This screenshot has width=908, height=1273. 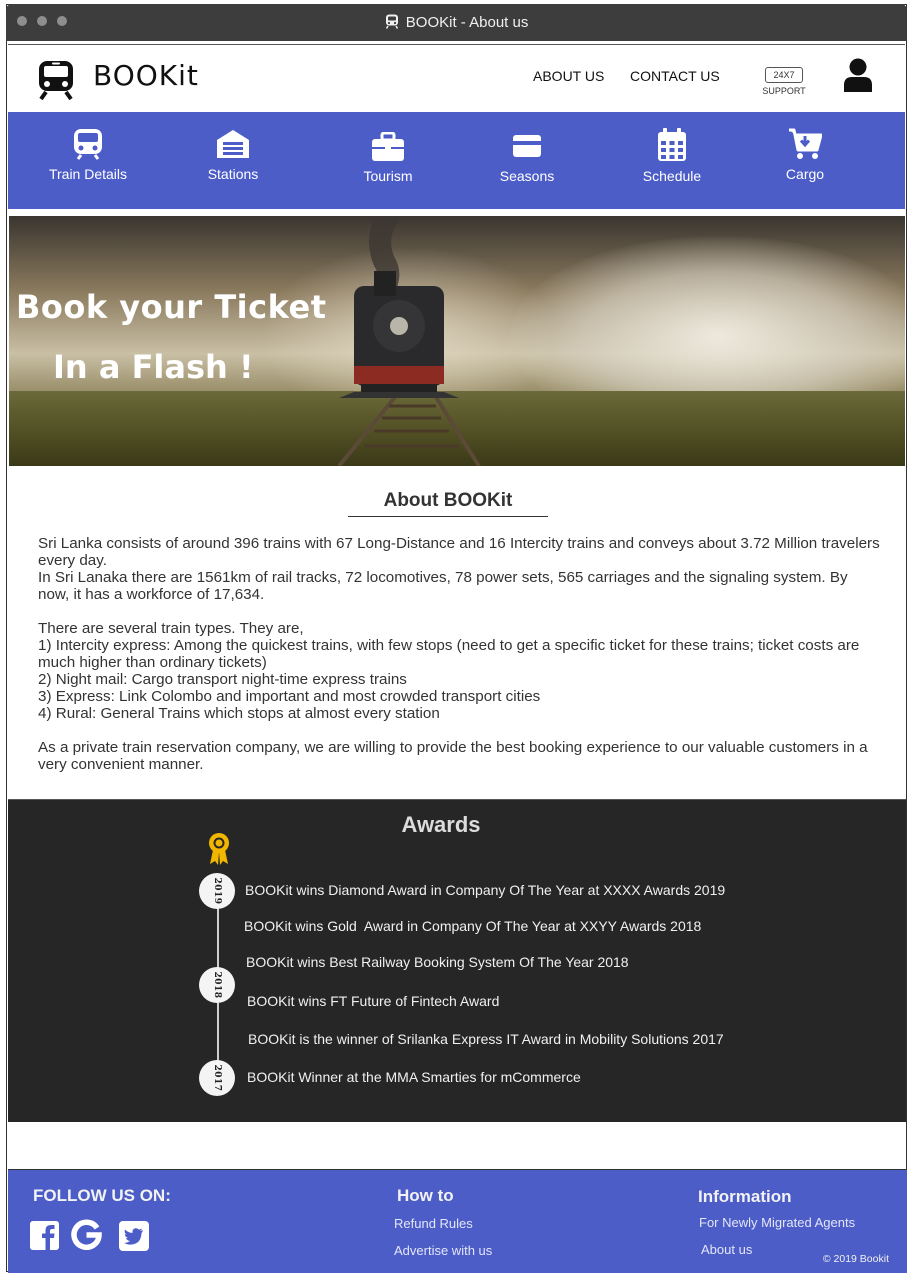 I want to click on nav-item-train-details: Train Details, so click(x=88, y=155).